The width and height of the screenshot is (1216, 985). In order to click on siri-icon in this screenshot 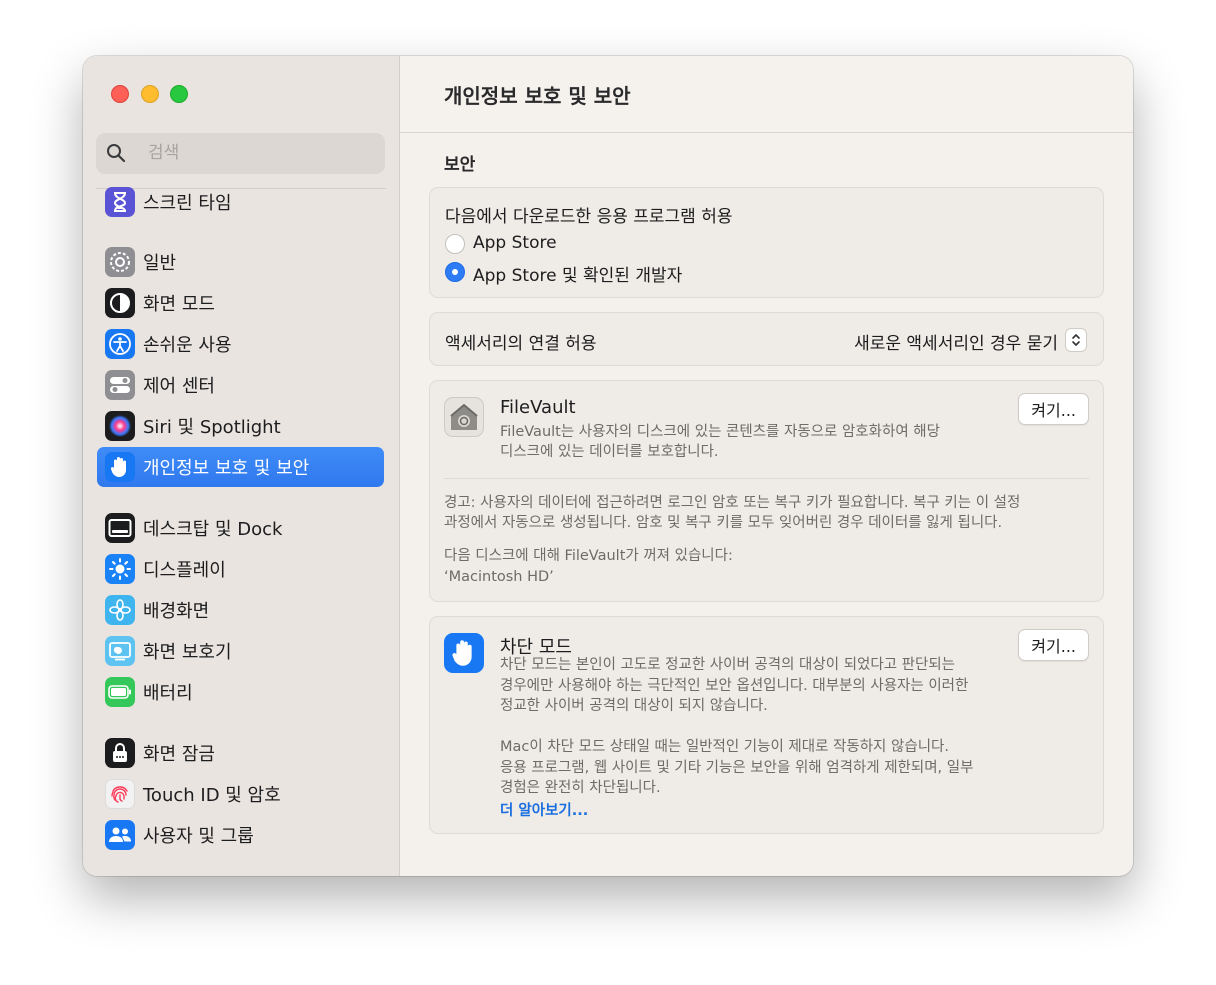, I will do `click(120, 426)`.